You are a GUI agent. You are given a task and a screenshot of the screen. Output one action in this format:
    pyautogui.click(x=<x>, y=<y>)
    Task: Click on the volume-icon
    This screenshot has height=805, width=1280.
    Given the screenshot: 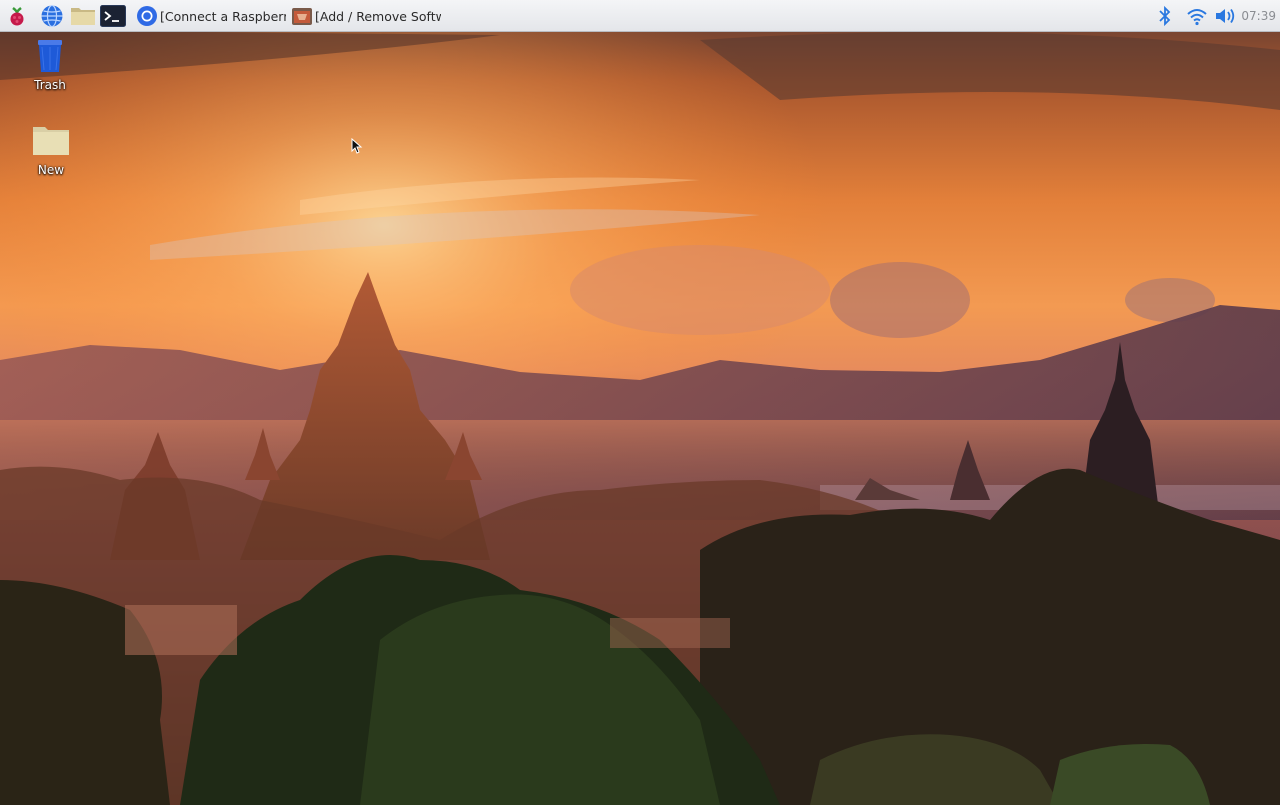 What is the action you would take?
    pyautogui.click(x=1226, y=16)
    